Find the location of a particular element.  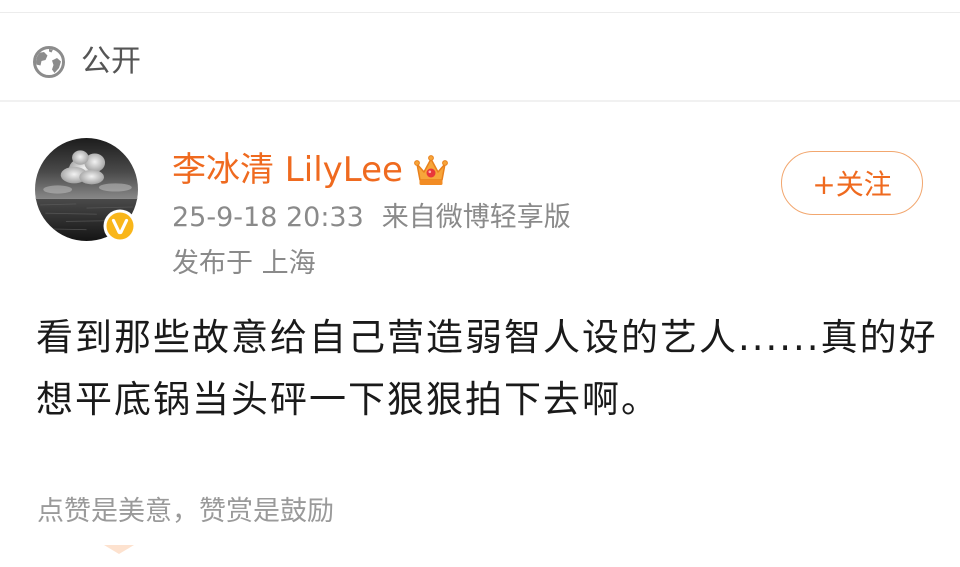

follow-button: +关注 is located at coordinates (852, 183).